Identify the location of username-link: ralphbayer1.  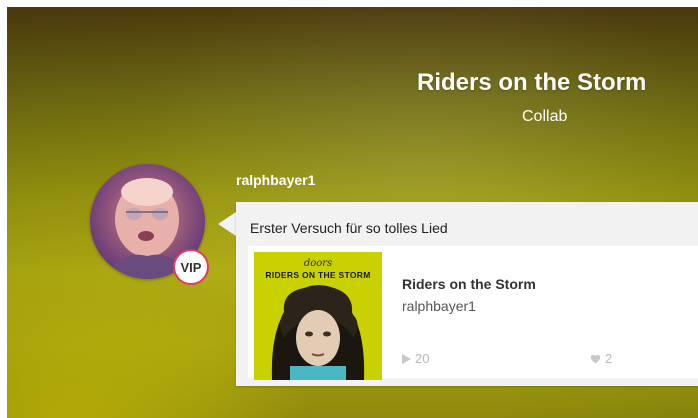
(275, 180).